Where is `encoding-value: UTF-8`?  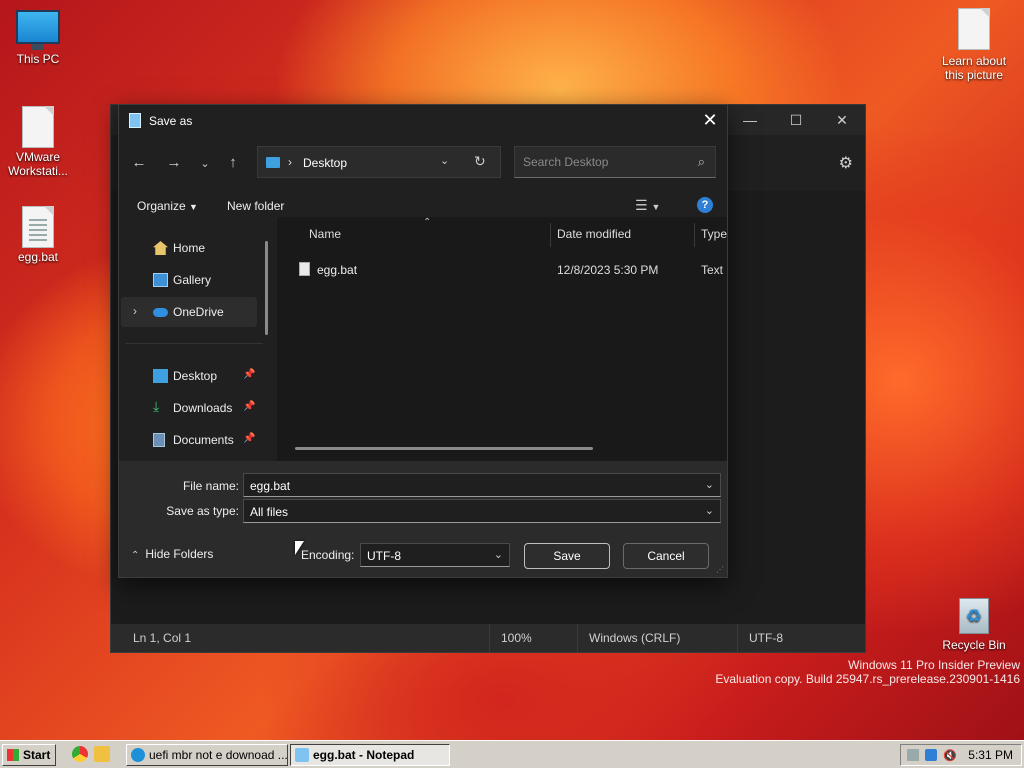 encoding-value: UTF-8 is located at coordinates (384, 556).